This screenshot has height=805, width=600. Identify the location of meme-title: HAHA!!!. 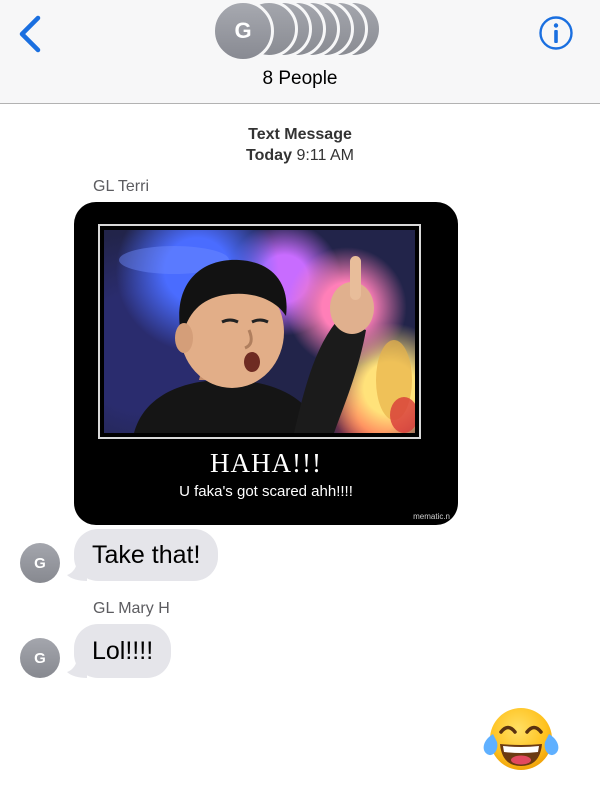
(266, 463).